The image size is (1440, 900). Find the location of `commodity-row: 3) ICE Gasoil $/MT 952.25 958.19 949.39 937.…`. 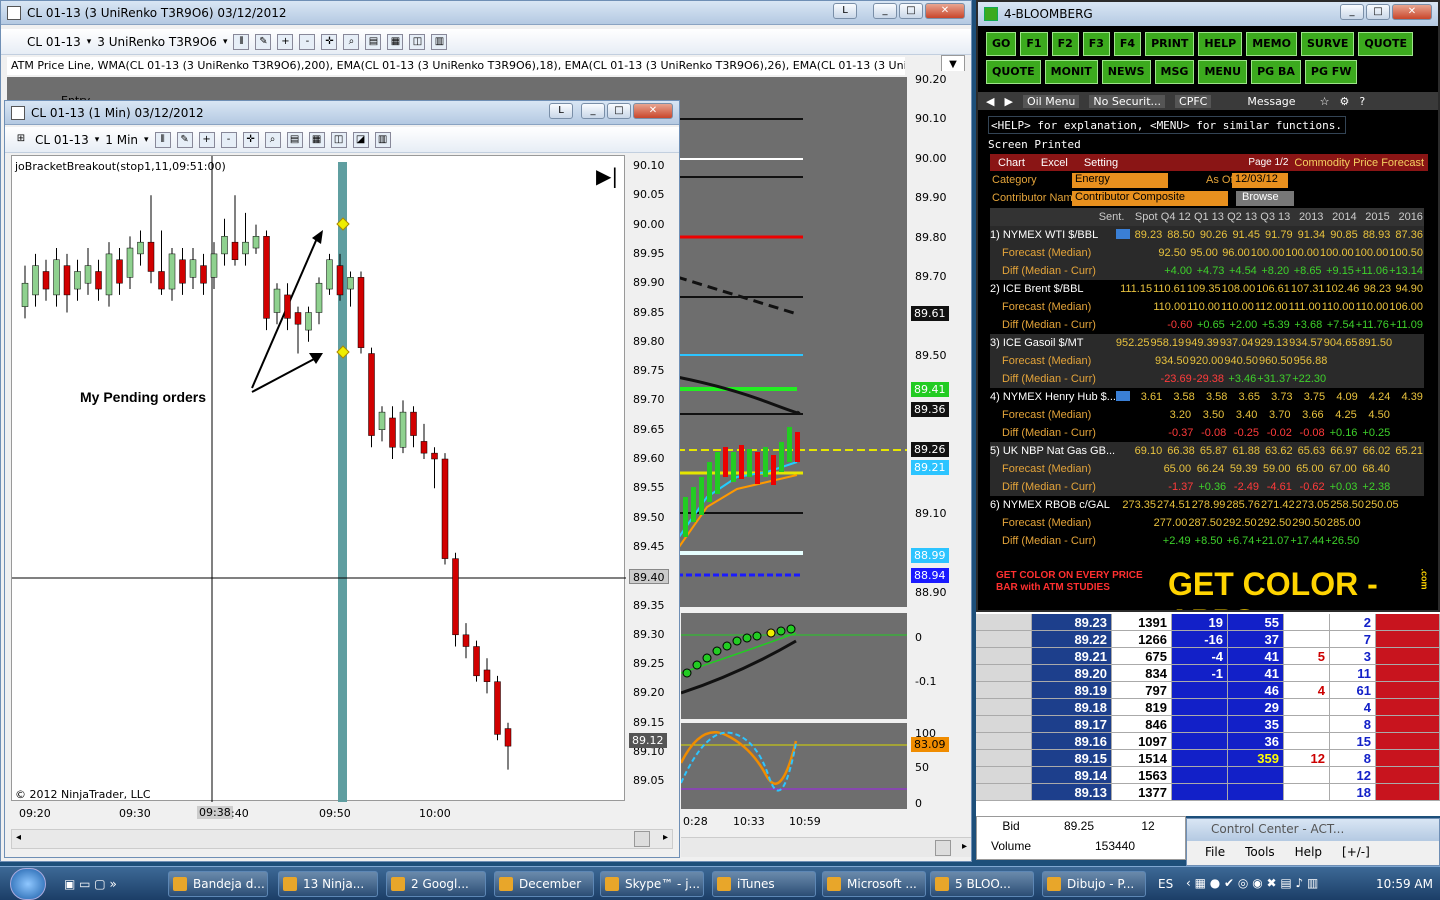

commodity-row: 3) ICE Gasoil $/MT 952.25 958.19 949.39 937.… is located at coordinates (1207, 343).